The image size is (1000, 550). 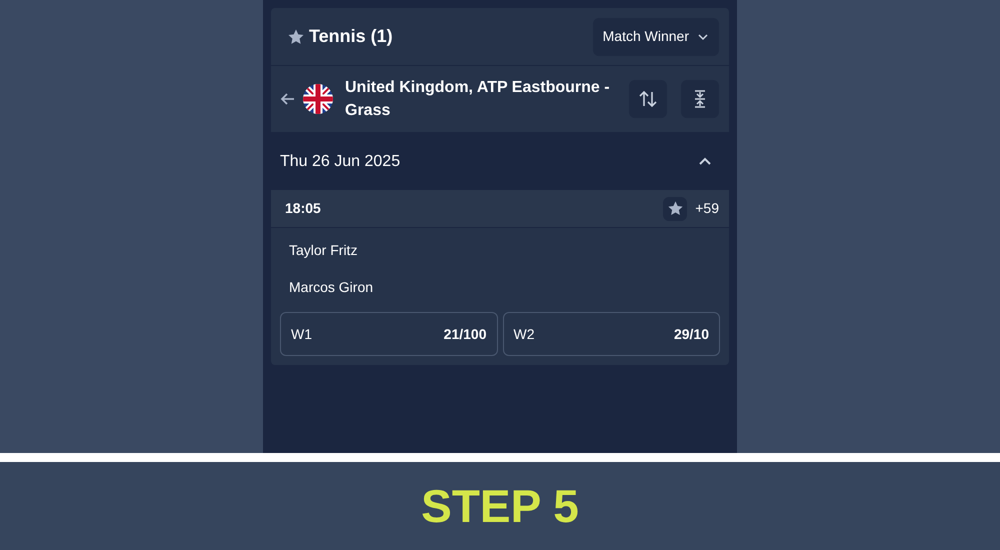 What do you see at coordinates (700, 99) in the screenshot?
I see `collapse-button` at bounding box center [700, 99].